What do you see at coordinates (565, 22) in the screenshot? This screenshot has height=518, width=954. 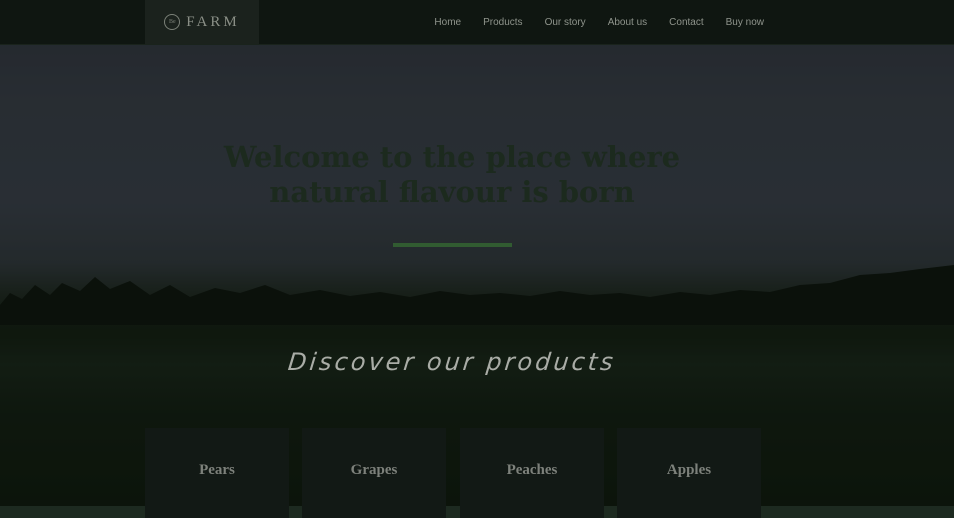 I see `nav-our-story: Our story` at bounding box center [565, 22].